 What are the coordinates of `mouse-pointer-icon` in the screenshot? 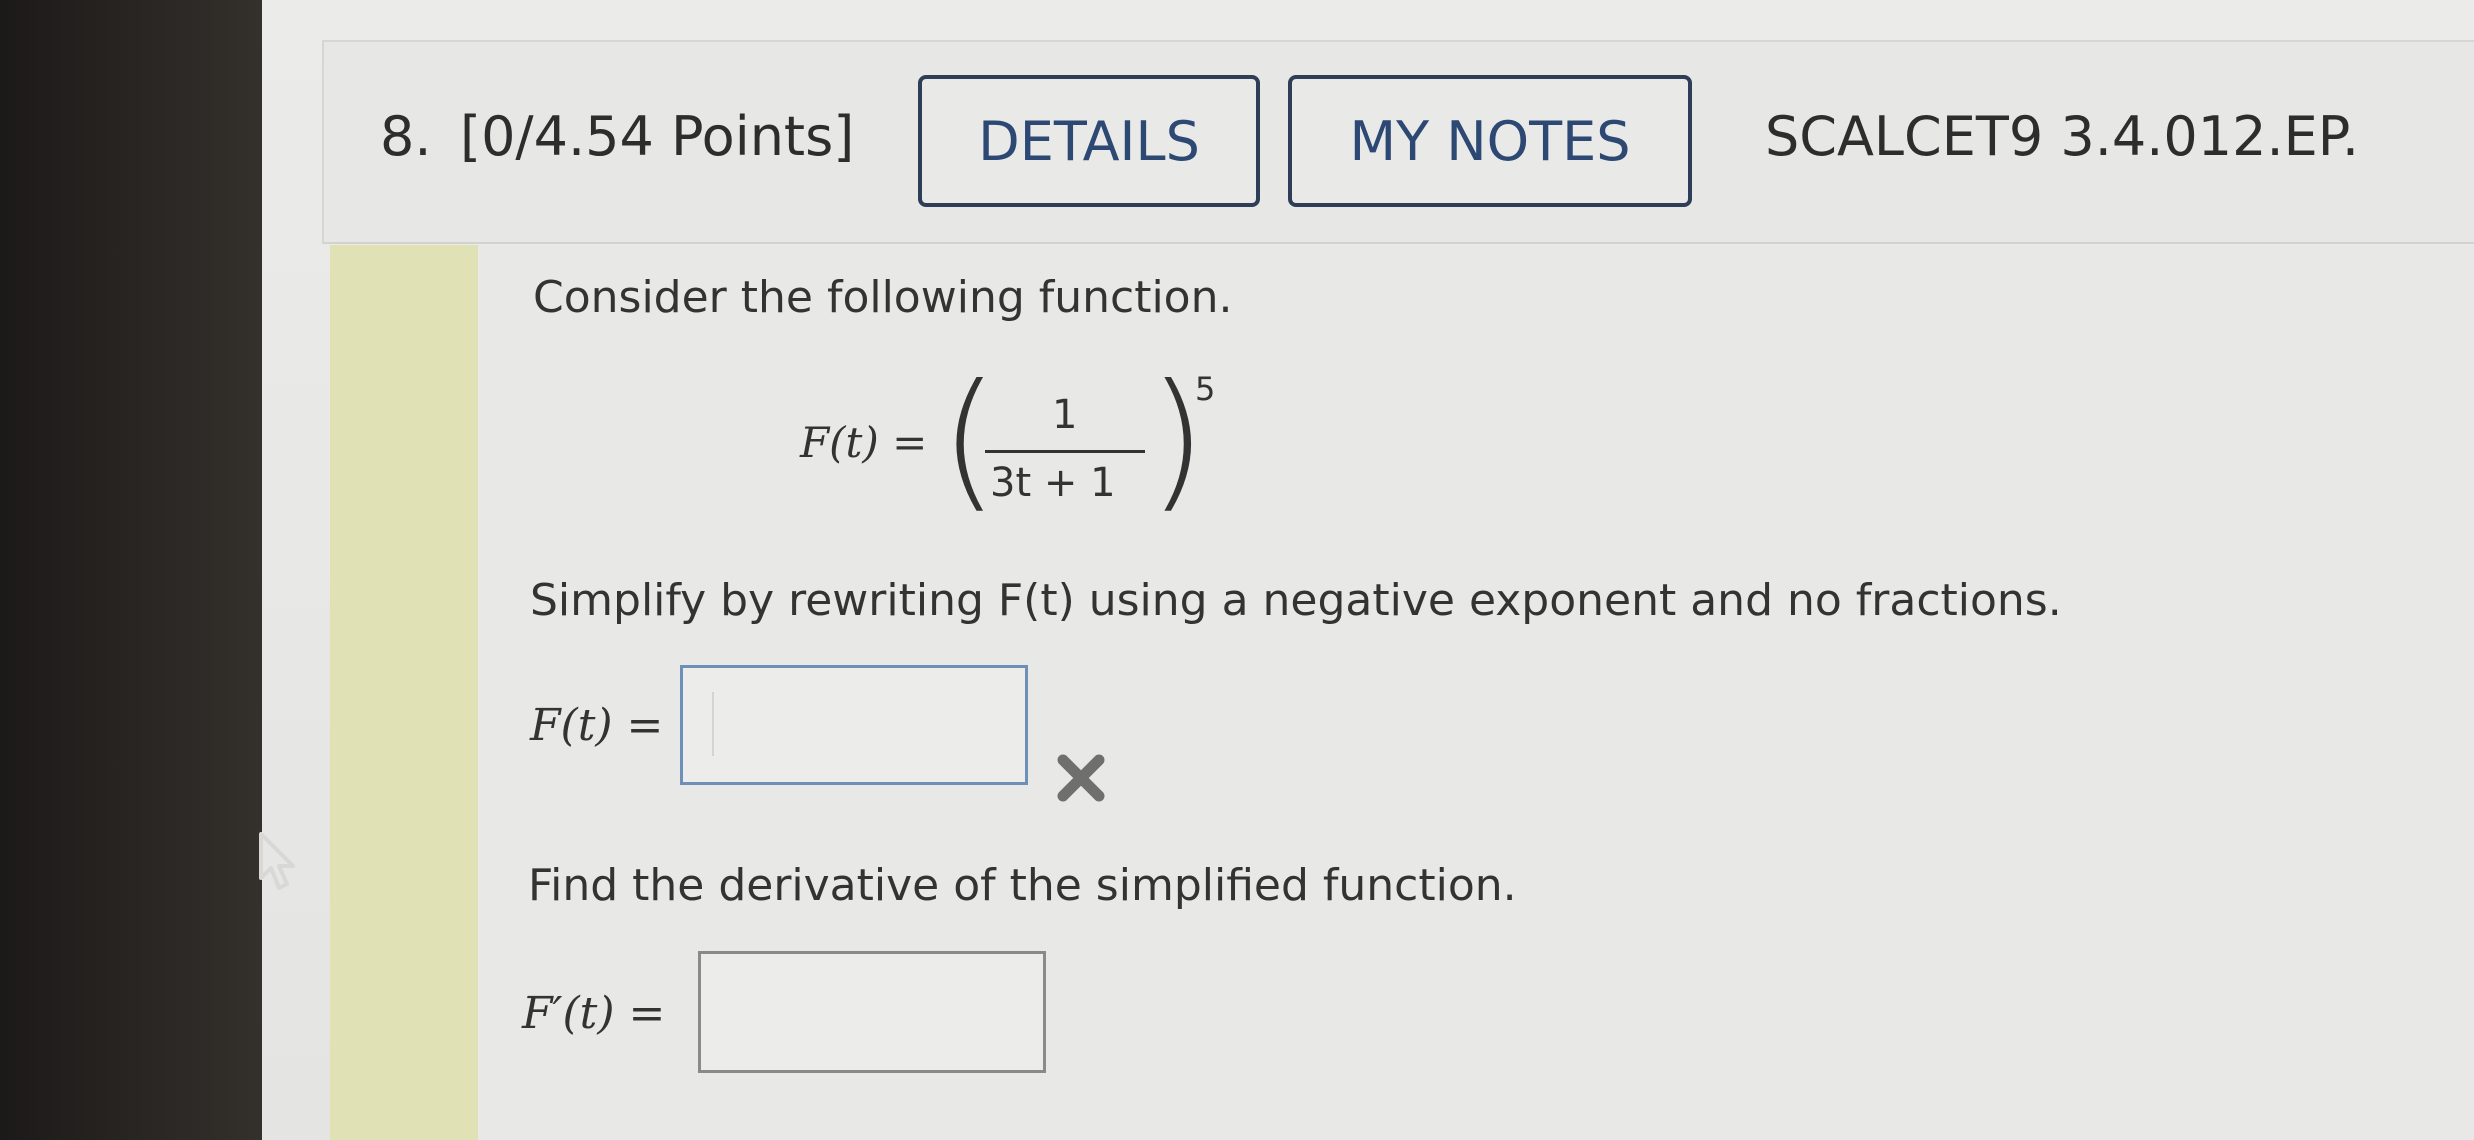 It's located at (277, 861).